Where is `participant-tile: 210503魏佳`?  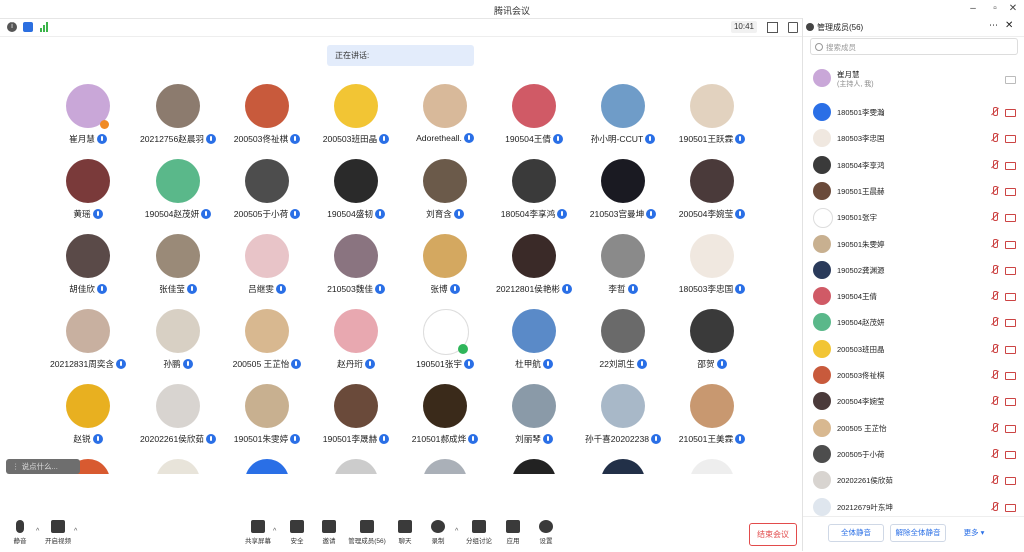 participant-tile: 210503魏佳 is located at coordinates (356, 269).